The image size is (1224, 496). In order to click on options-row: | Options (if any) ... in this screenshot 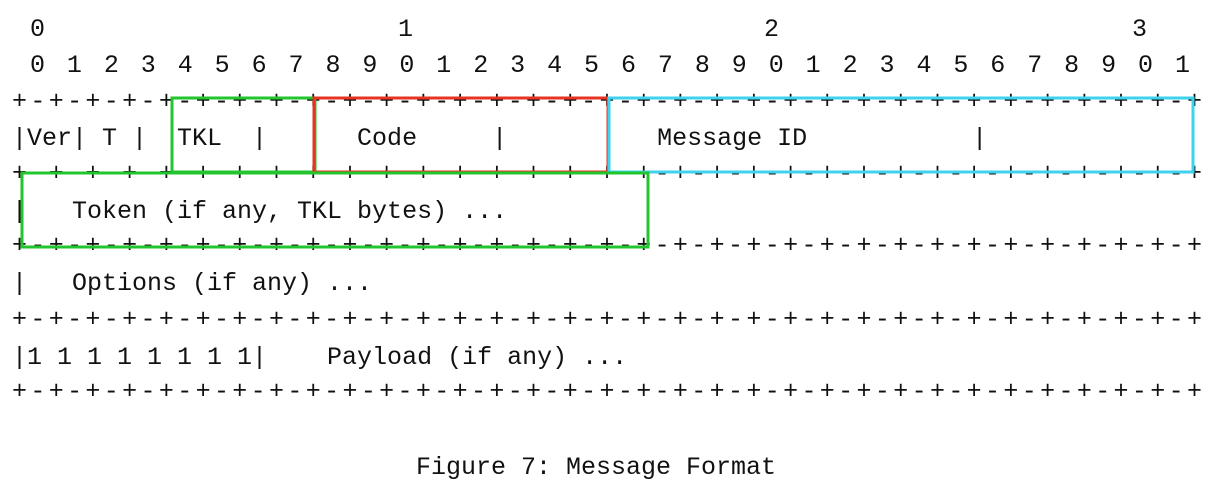, I will do `click(192, 283)`.